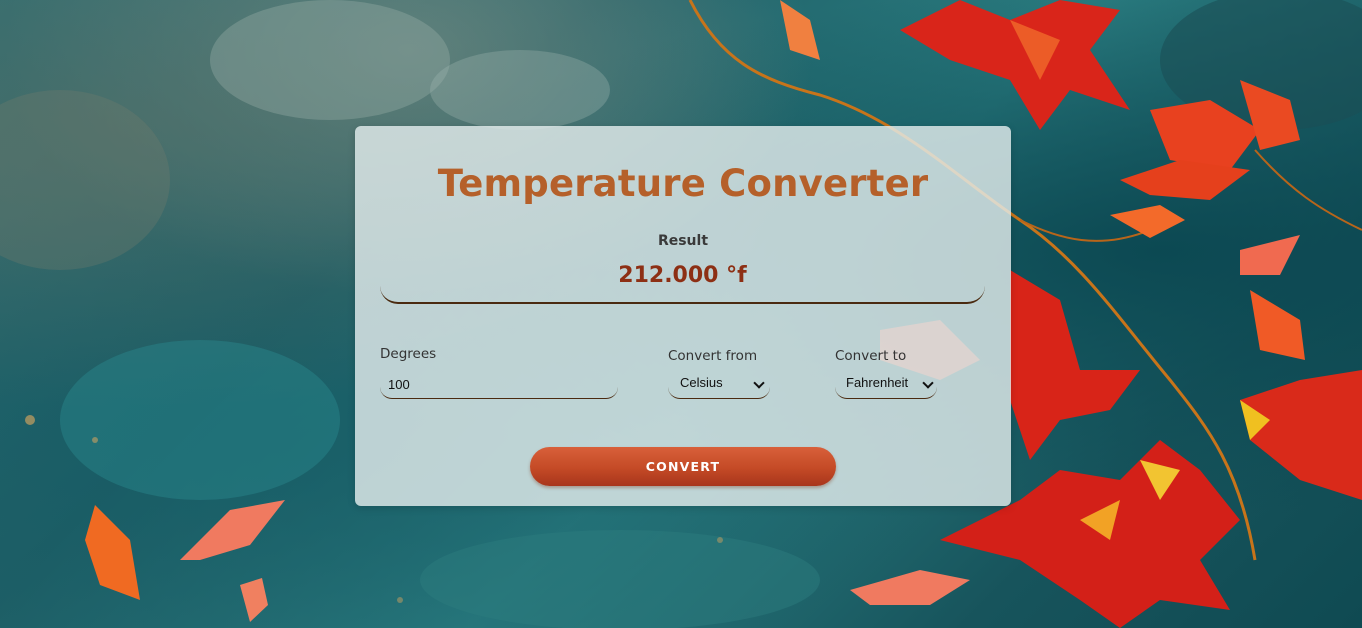  I want to click on result-display: 212.000 °f, so click(682, 279).